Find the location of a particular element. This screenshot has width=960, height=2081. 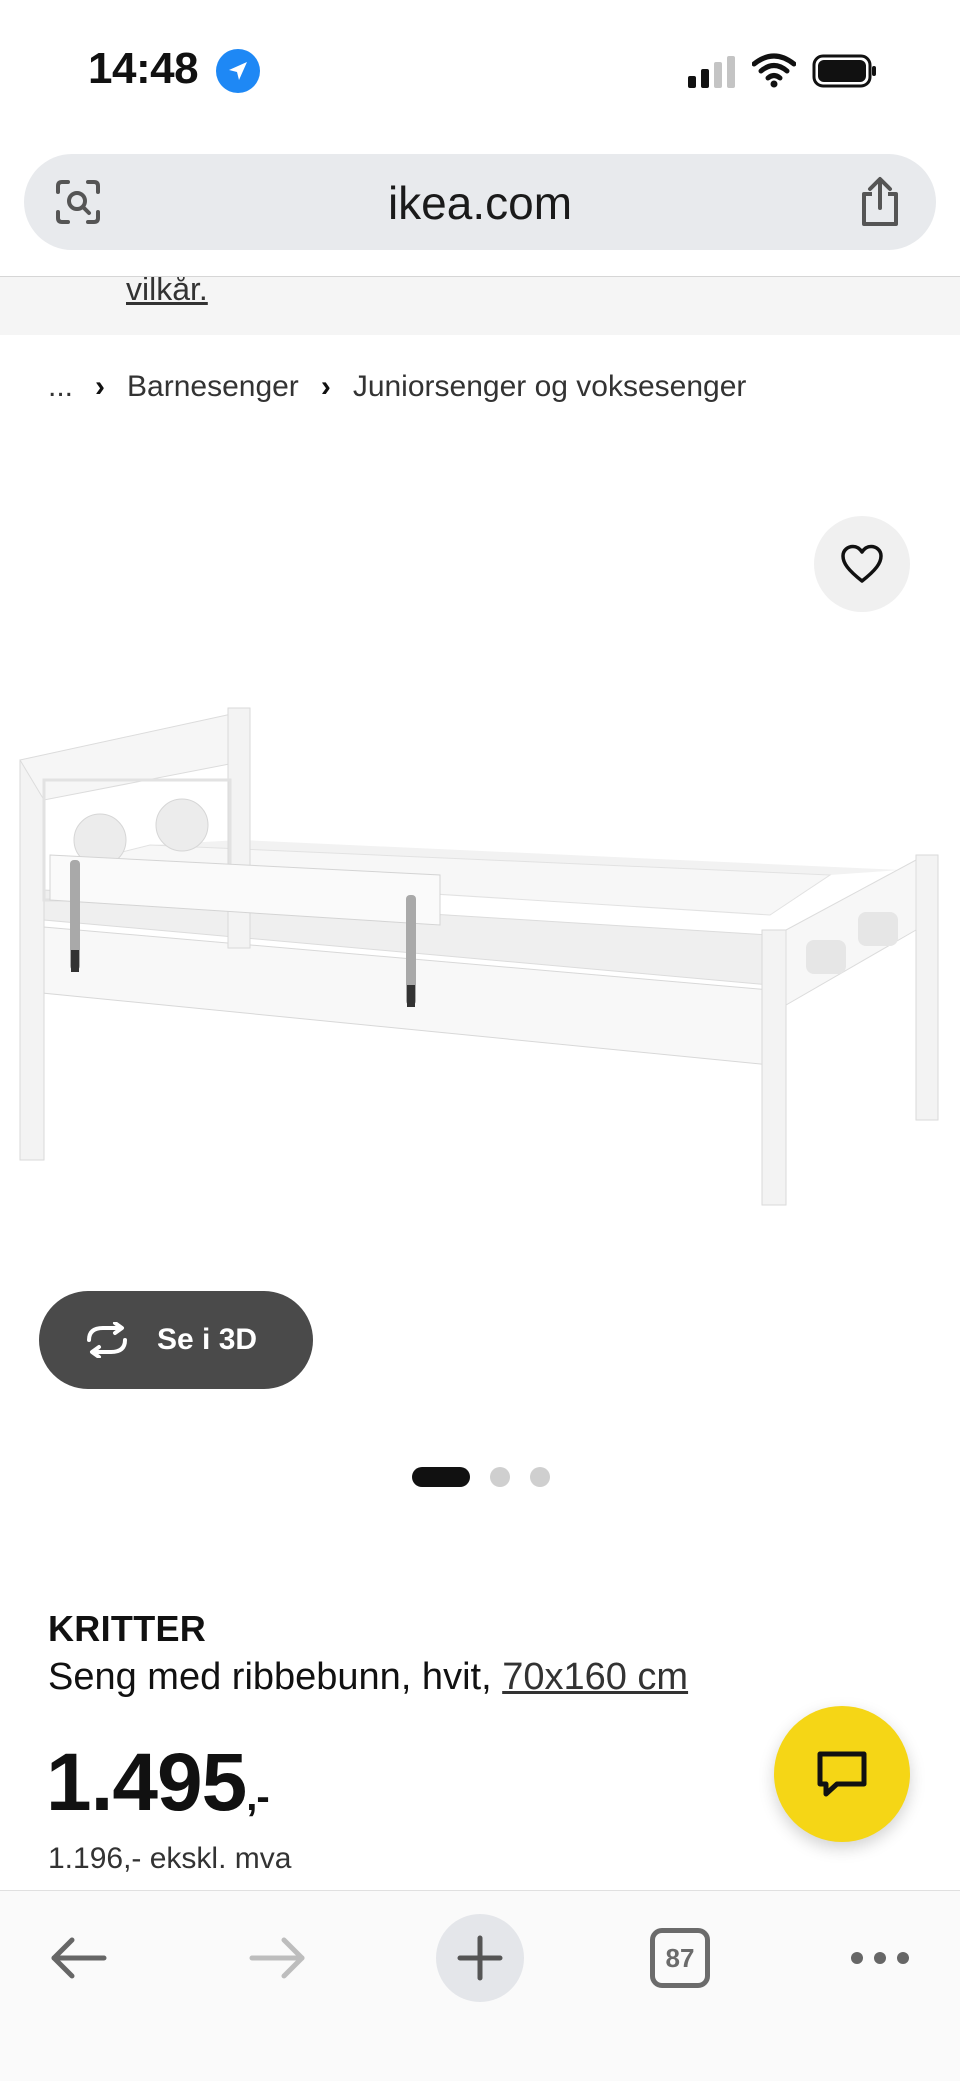

view-3d-button: Se i 3D is located at coordinates (176, 1340).